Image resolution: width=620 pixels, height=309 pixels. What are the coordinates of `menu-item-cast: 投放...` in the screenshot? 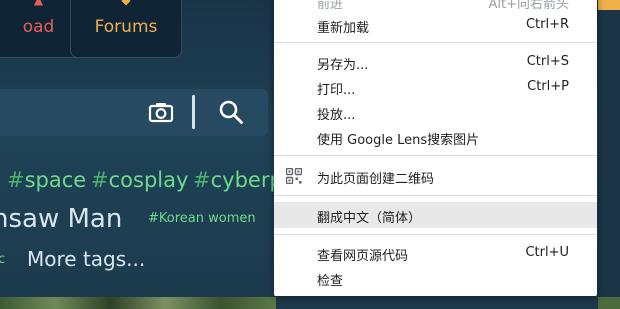 It's located at (435, 112).